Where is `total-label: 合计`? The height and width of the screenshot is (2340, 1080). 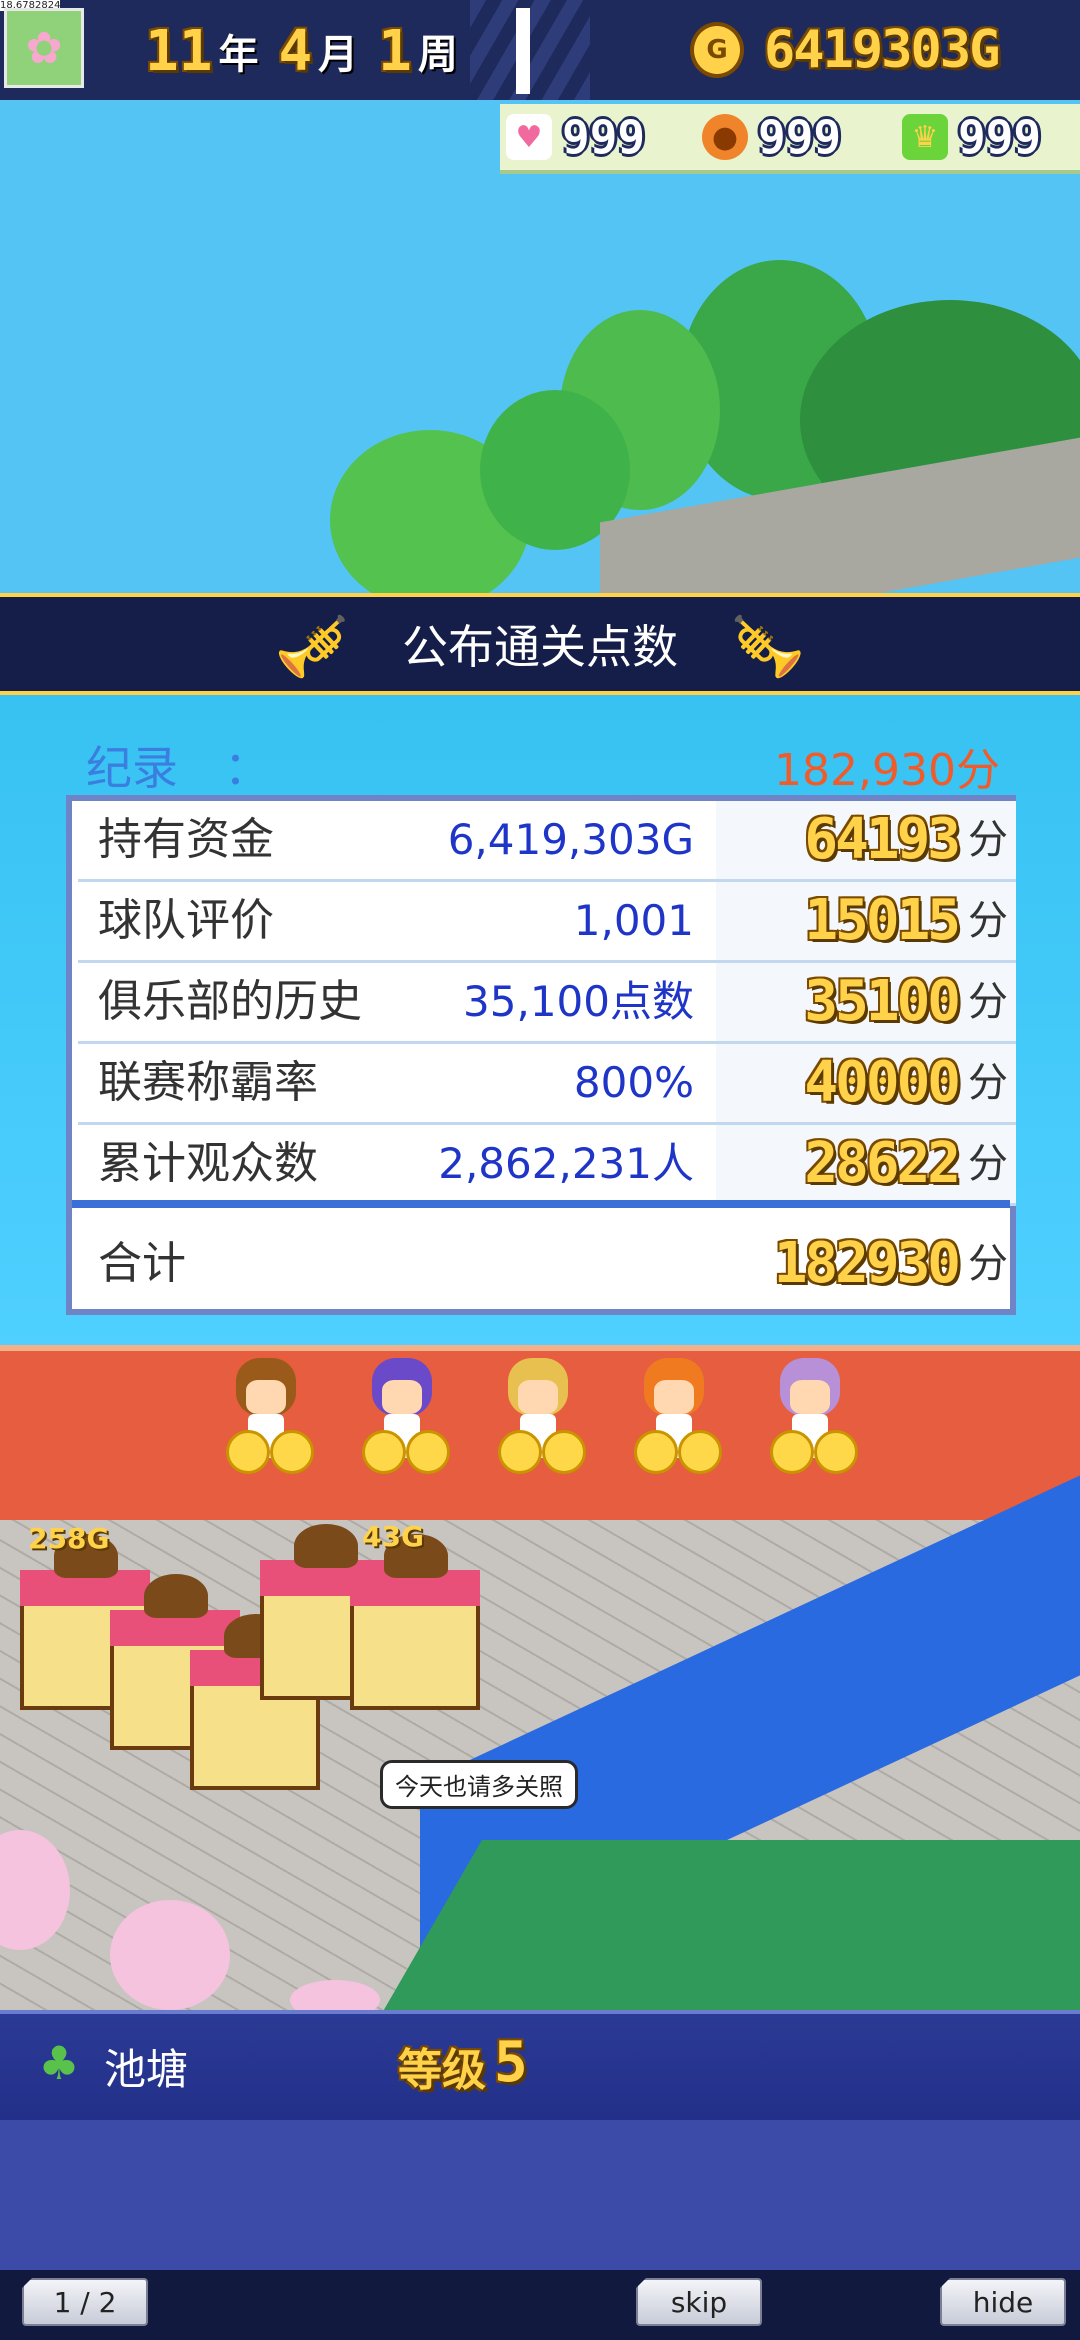 total-label: 合计 is located at coordinates (142, 1263).